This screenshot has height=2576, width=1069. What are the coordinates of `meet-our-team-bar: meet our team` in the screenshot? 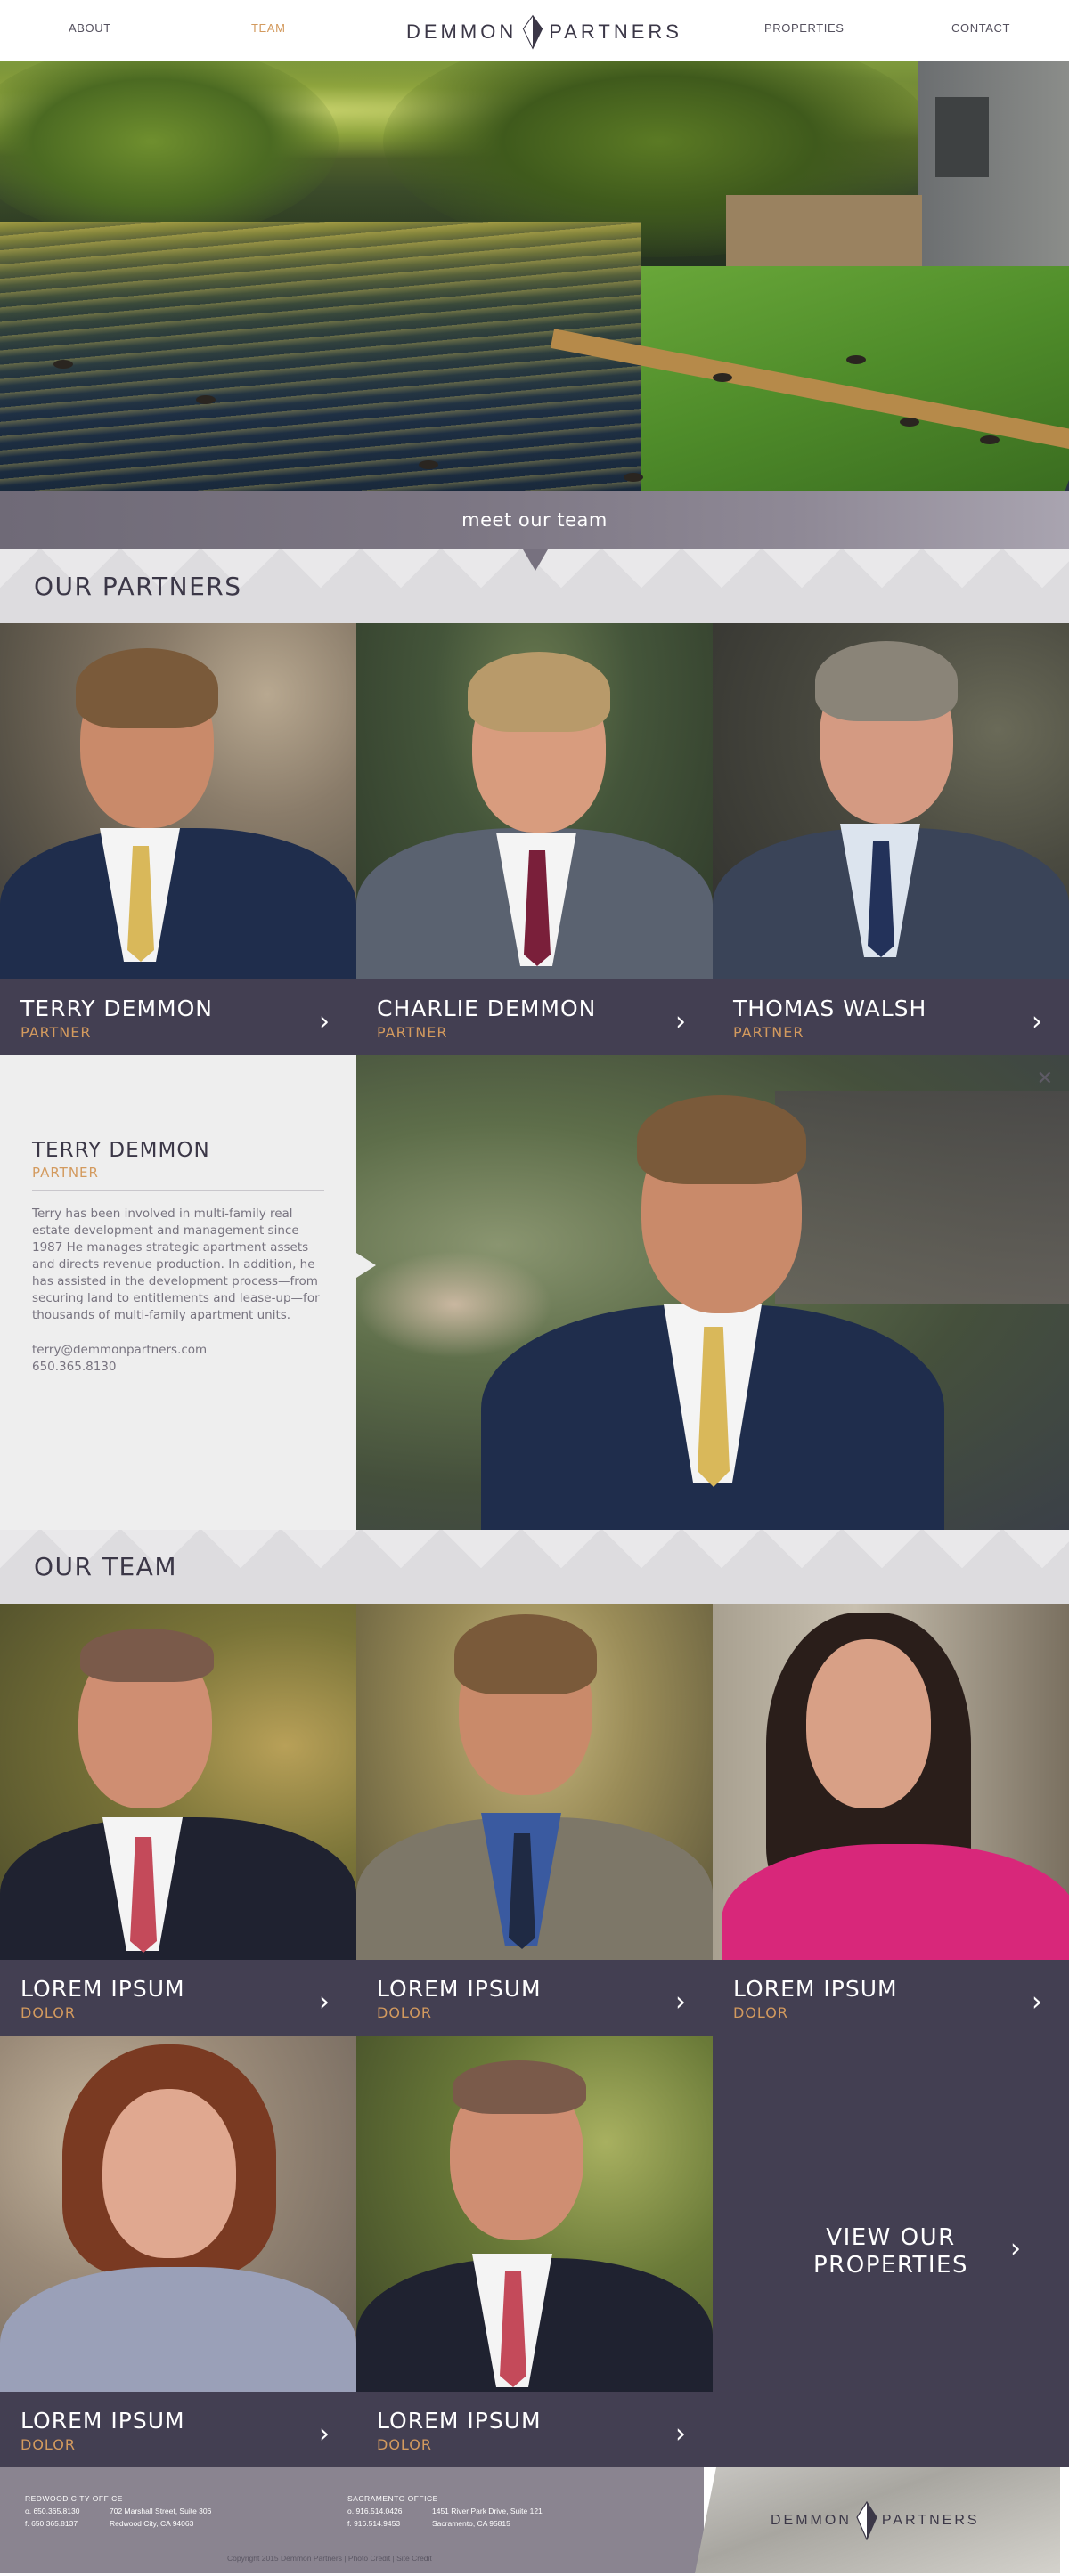 It's located at (534, 531).